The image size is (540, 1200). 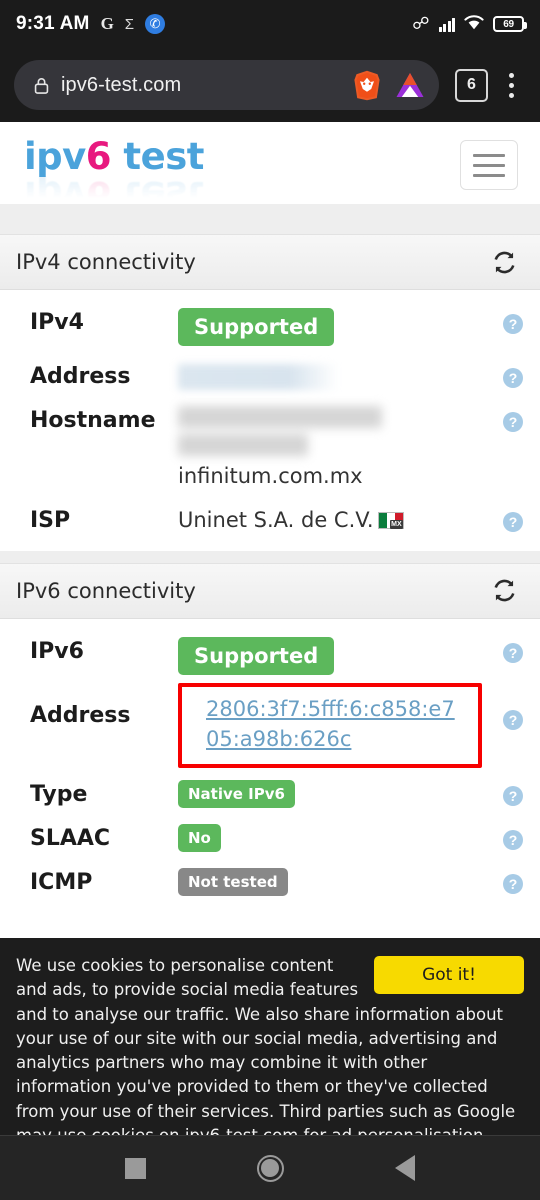 I want to click on row-label: ISP, so click(x=50, y=521).